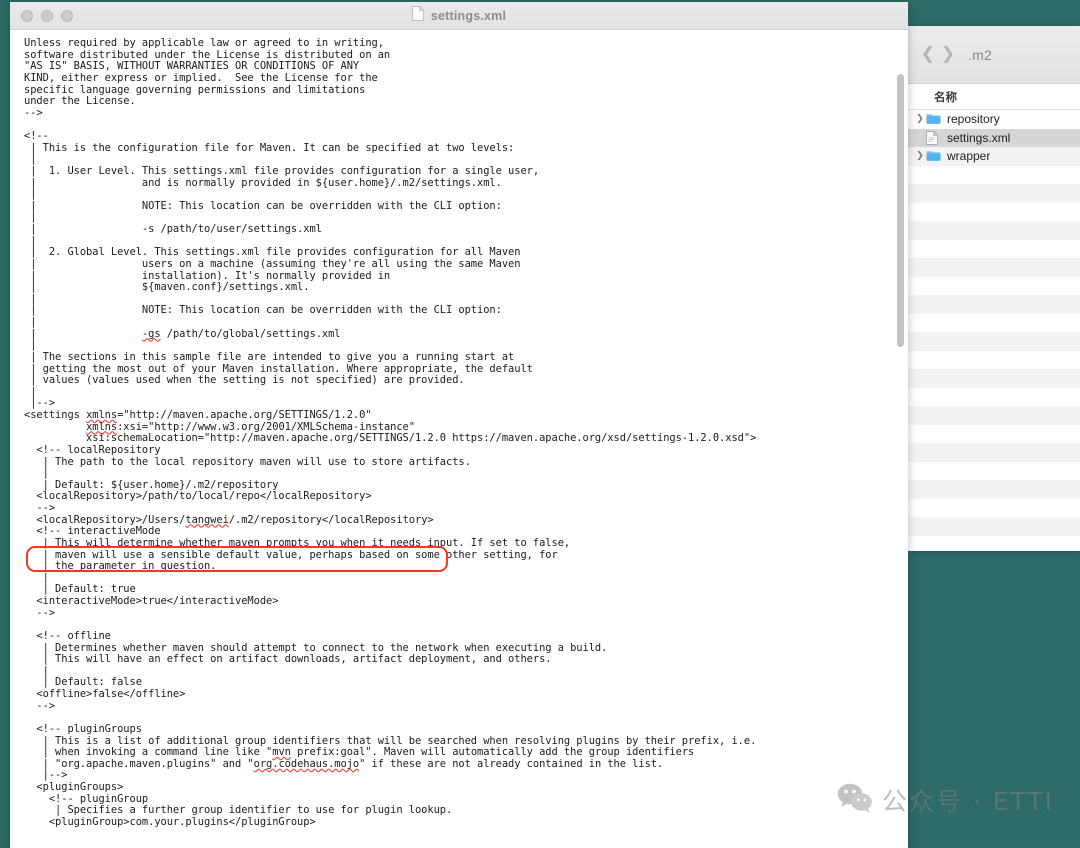 This screenshot has width=1080, height=848. I want to click on list-item: settings.xml, so click(994, 137).